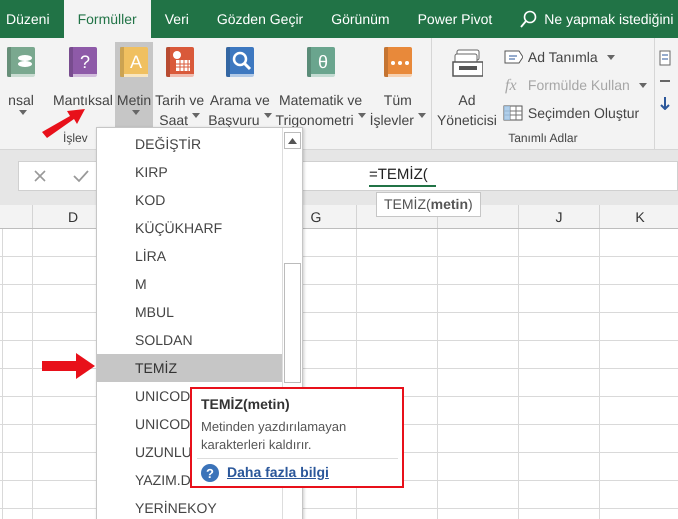 This screenshot has height=519, width=678. What do you see at coordinates (176, 19) in the screenshot?
I see `ribbon-tab: Veri` at bounding box center [176, 19].